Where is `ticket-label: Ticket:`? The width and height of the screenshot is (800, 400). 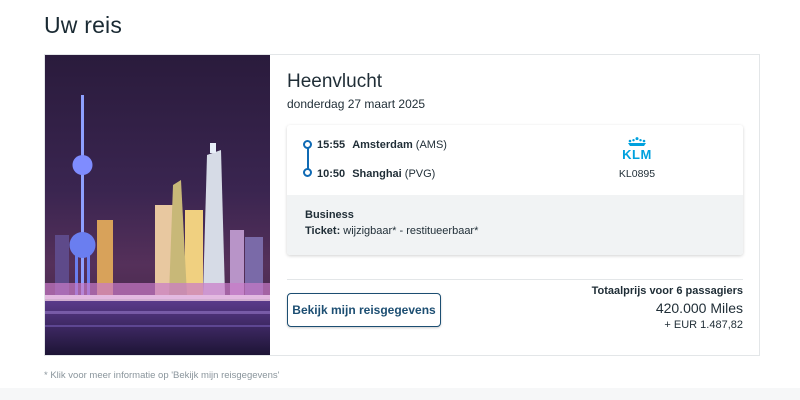 ticket-label: Ticket: is located at coordinates (323, 231).